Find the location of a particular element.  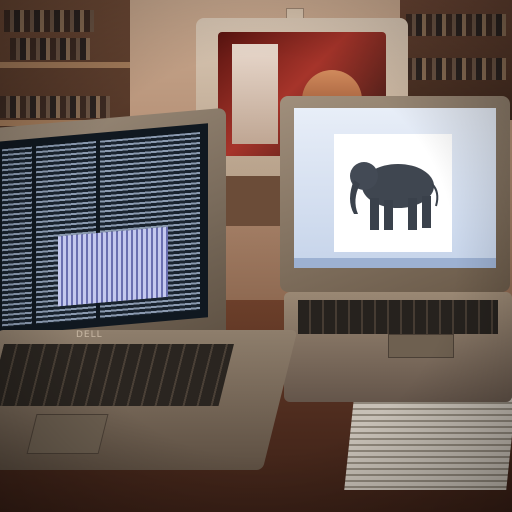

terminal-text-column is located at coordinates (17, 237).